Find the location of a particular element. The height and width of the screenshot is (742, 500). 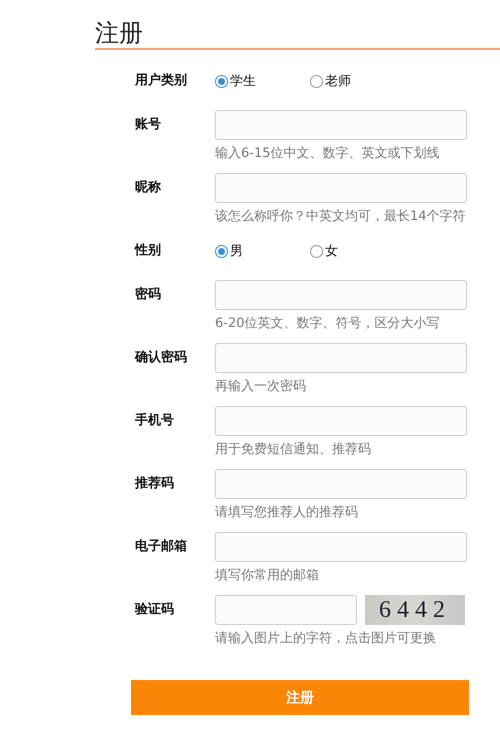

field-label: 手机号 is located at coordinates (155, 421).